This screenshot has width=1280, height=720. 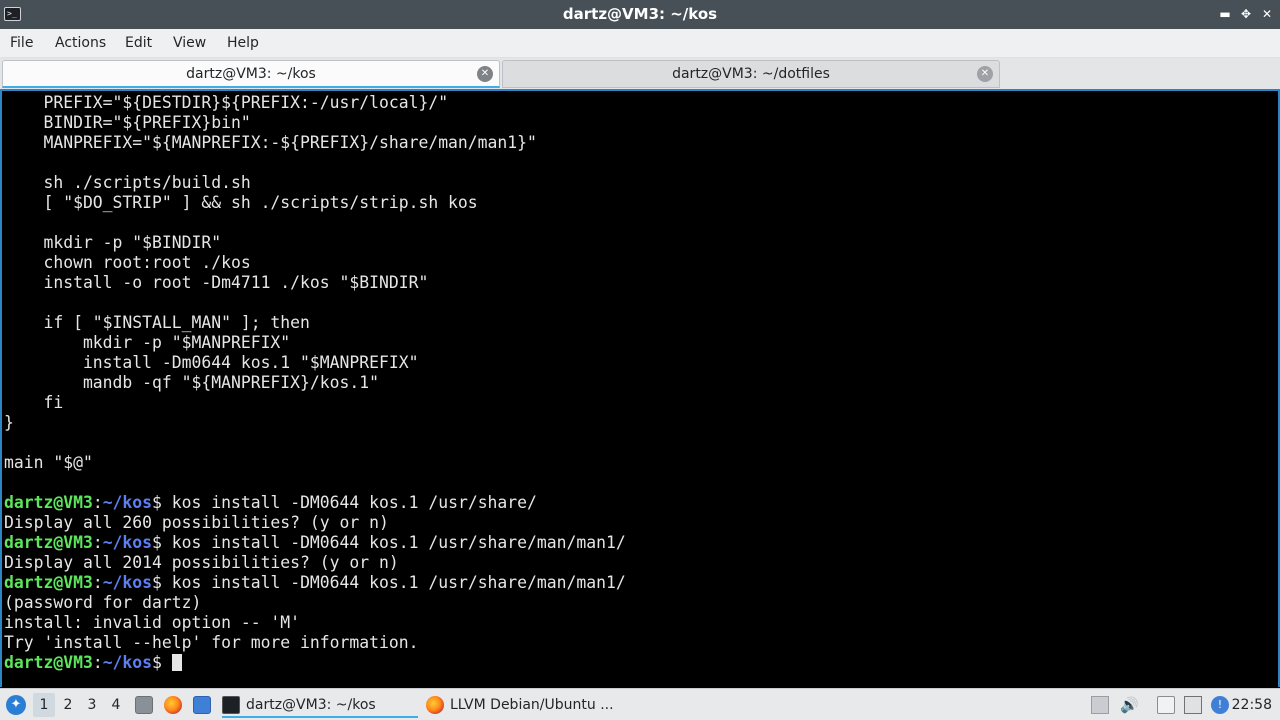 I want to click on desktop-1: 1, so click(x=44, y=705).